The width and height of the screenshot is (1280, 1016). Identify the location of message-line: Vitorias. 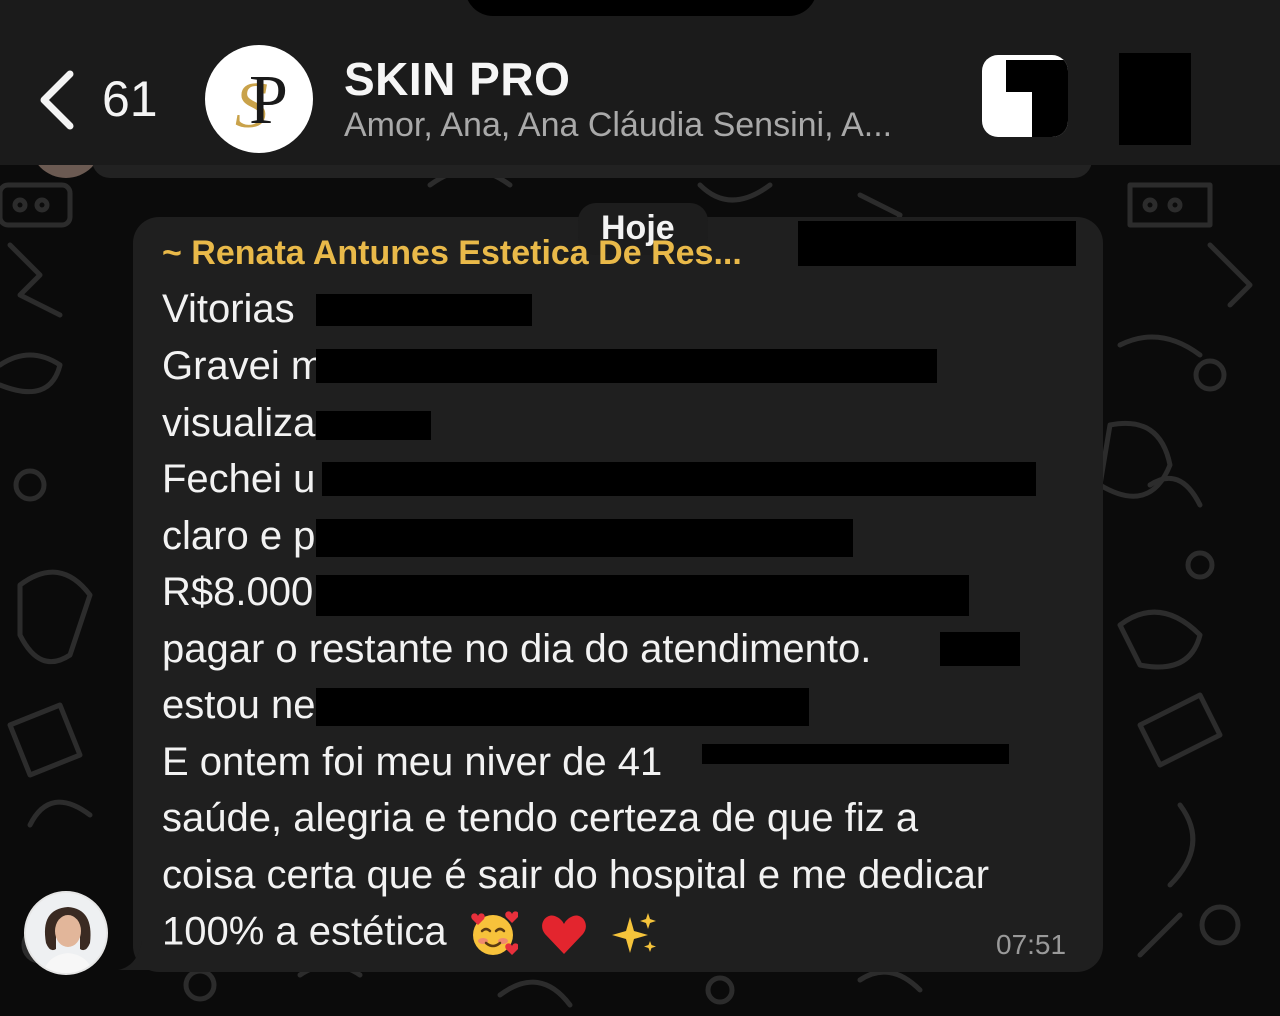
(228, 309).